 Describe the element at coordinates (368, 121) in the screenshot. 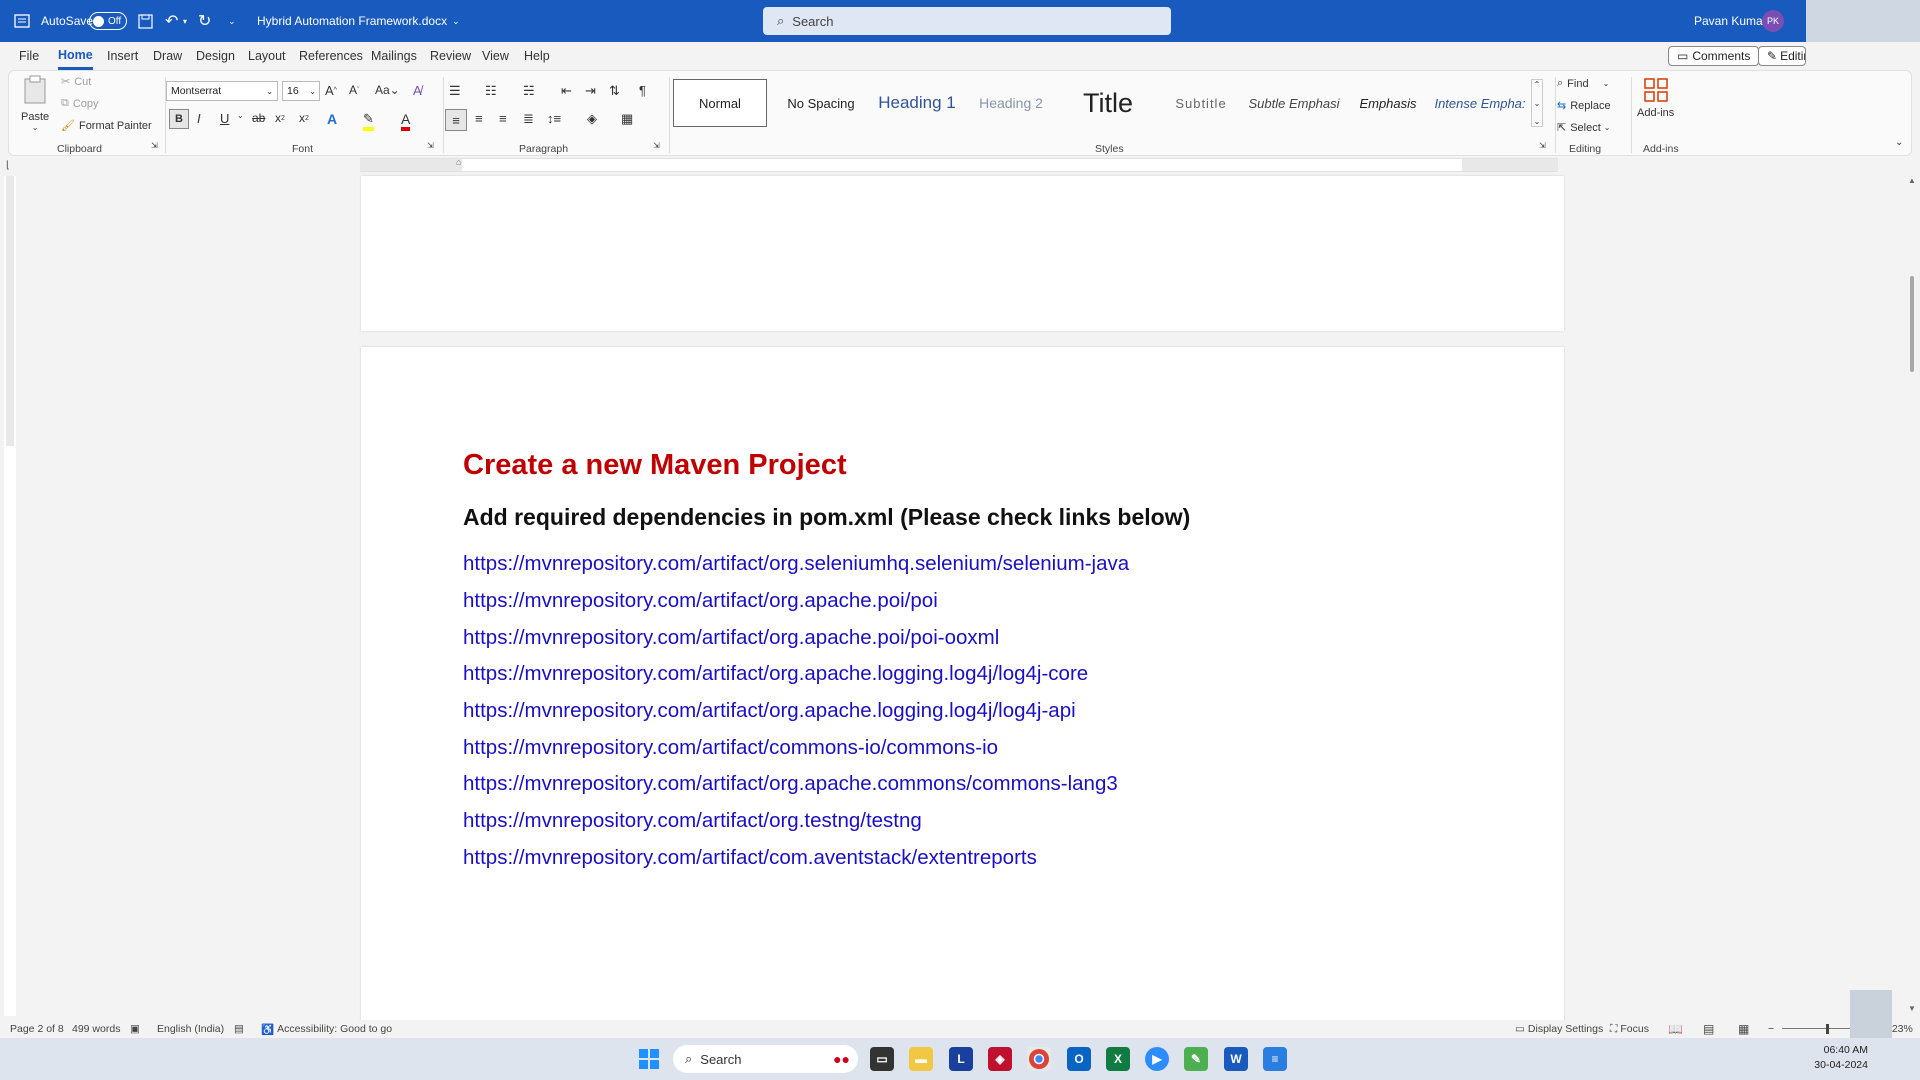

I see `highlight-icon: ✎` at that location.